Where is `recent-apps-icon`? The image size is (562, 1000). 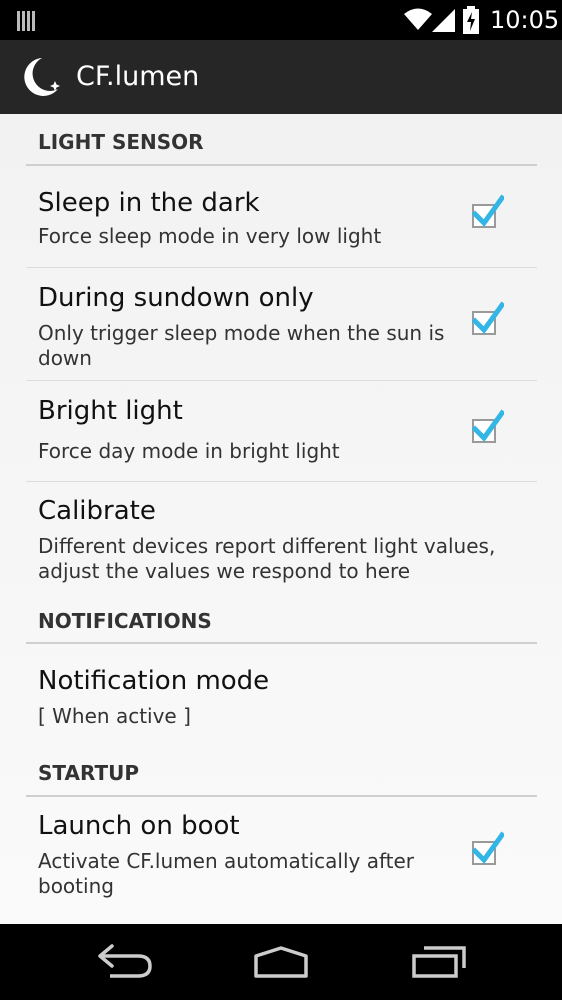 recent-apps-icon is located at coordinates (439, 962).